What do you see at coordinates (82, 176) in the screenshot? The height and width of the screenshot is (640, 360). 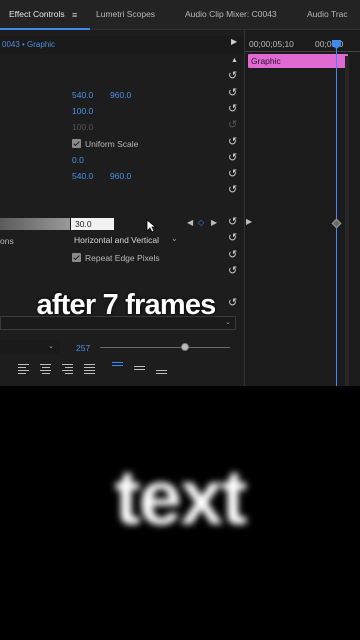 I see `anchor-x-value: 540.0` at bounding box center [82, 176].